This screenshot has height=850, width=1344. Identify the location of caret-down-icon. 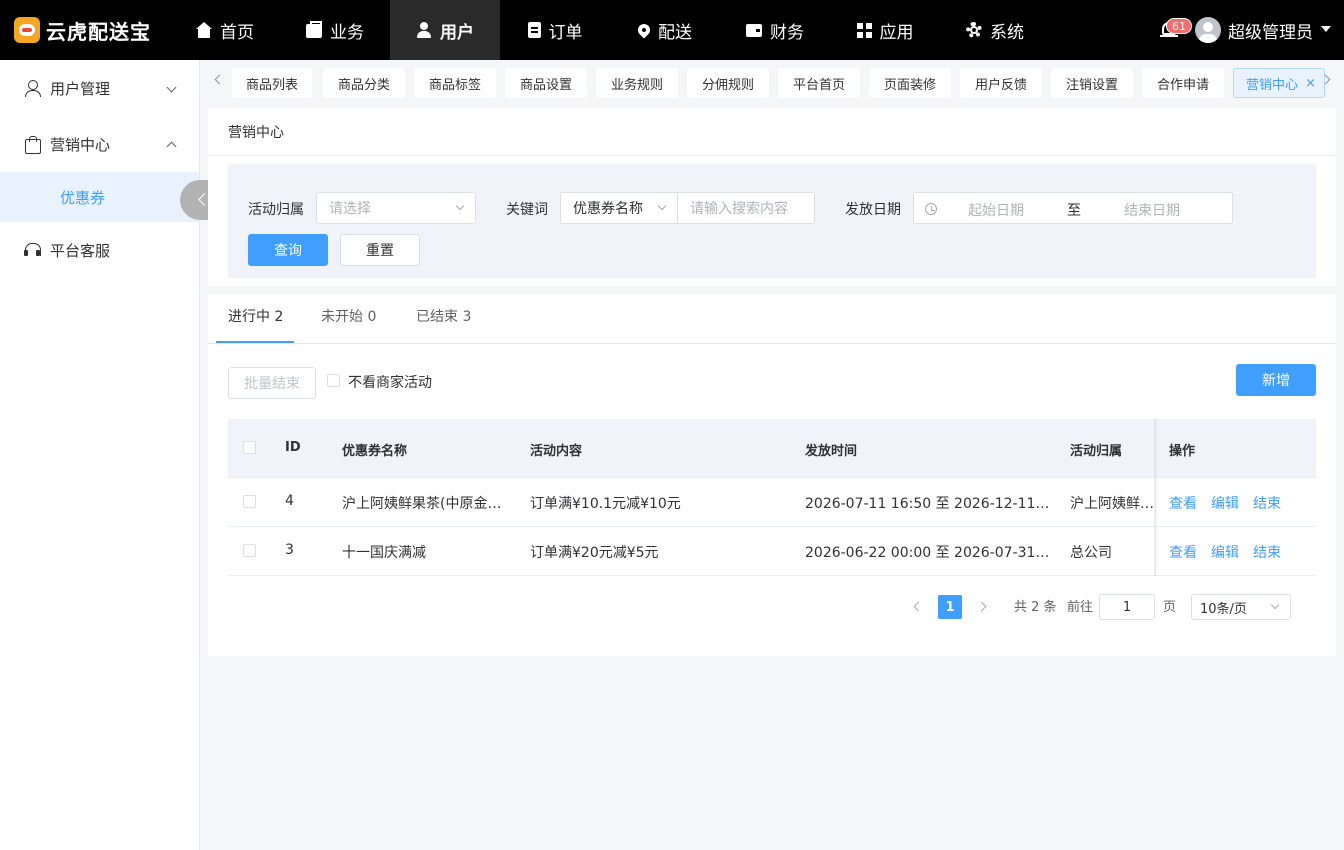
(1326, 29).